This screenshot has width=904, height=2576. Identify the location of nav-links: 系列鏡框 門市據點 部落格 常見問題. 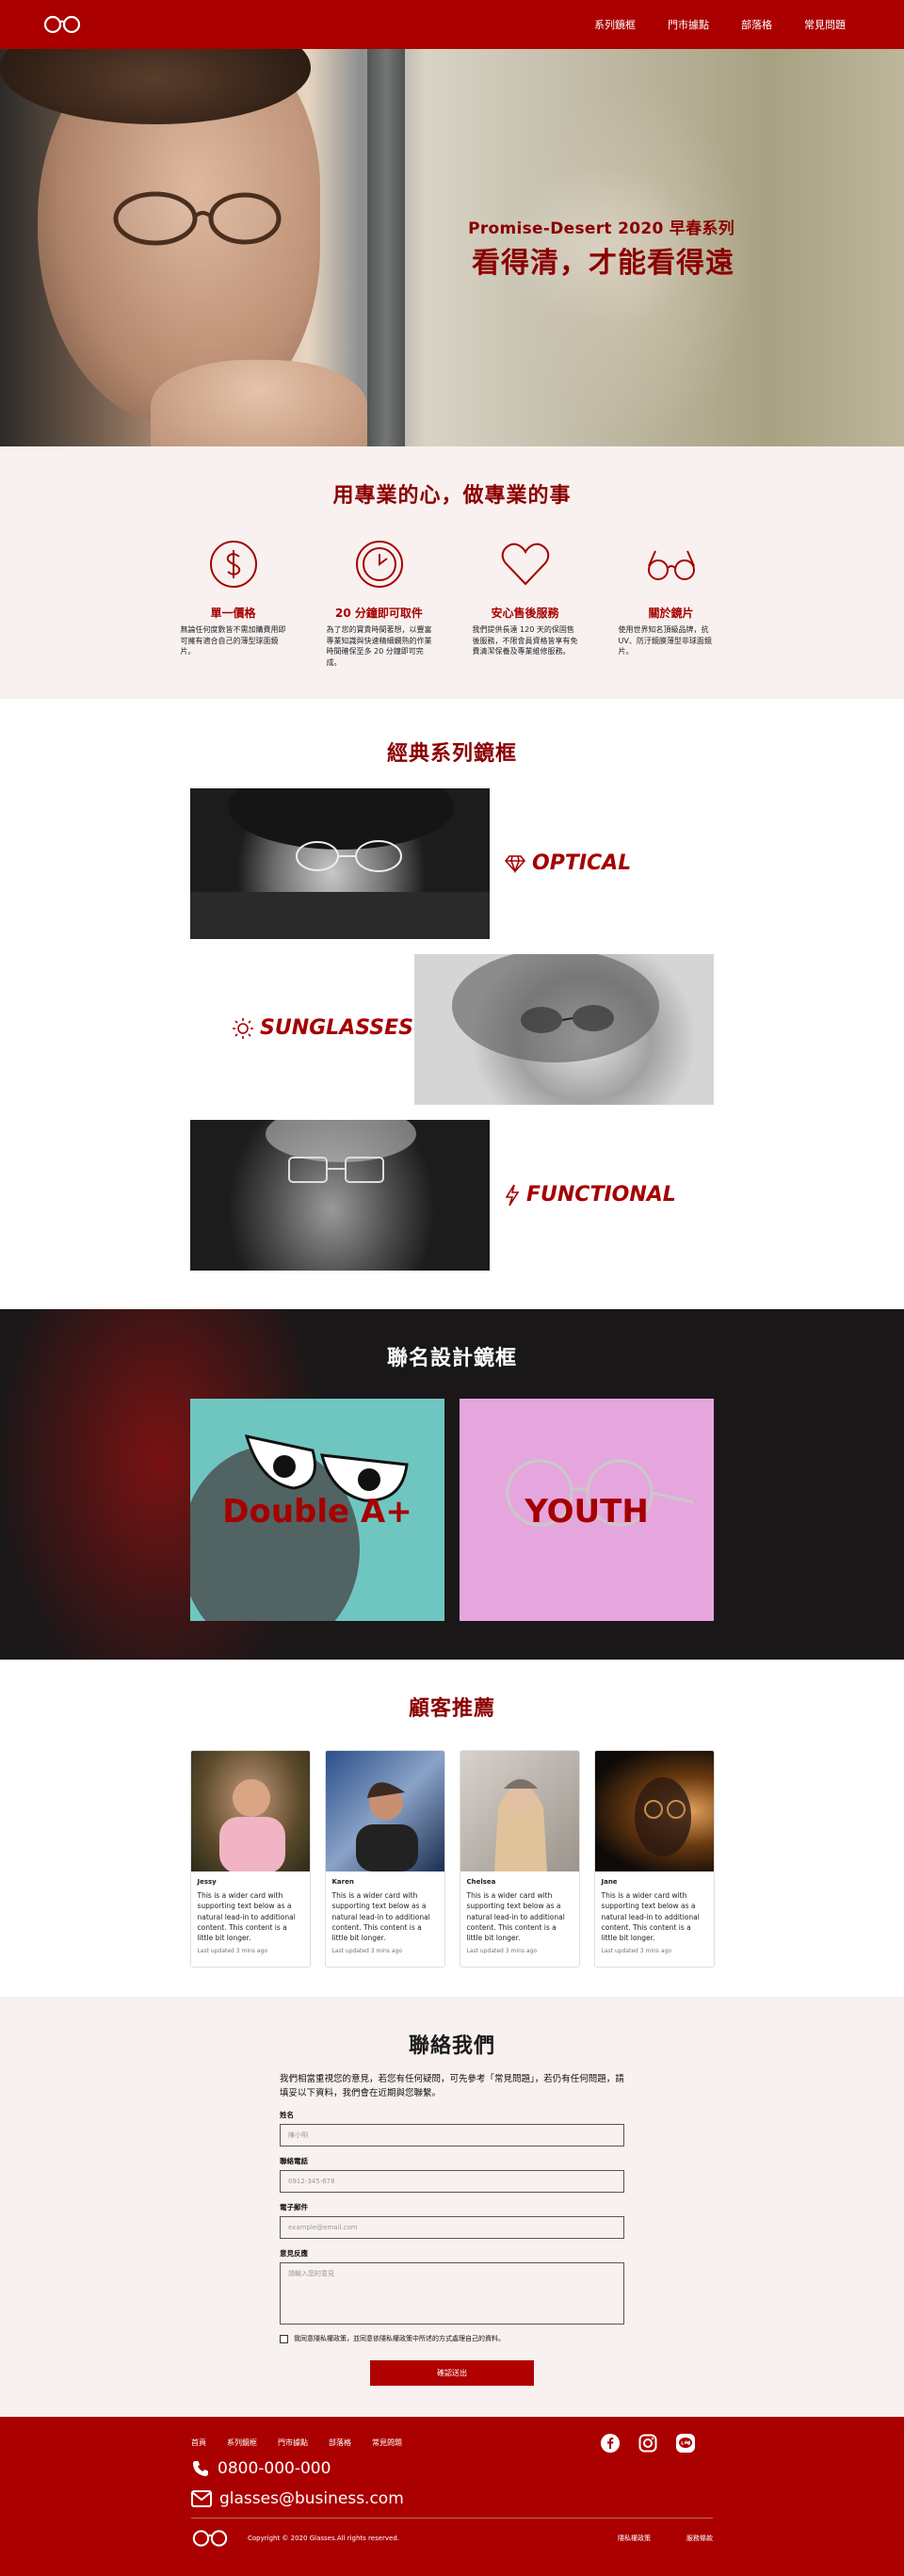
(720, 24).